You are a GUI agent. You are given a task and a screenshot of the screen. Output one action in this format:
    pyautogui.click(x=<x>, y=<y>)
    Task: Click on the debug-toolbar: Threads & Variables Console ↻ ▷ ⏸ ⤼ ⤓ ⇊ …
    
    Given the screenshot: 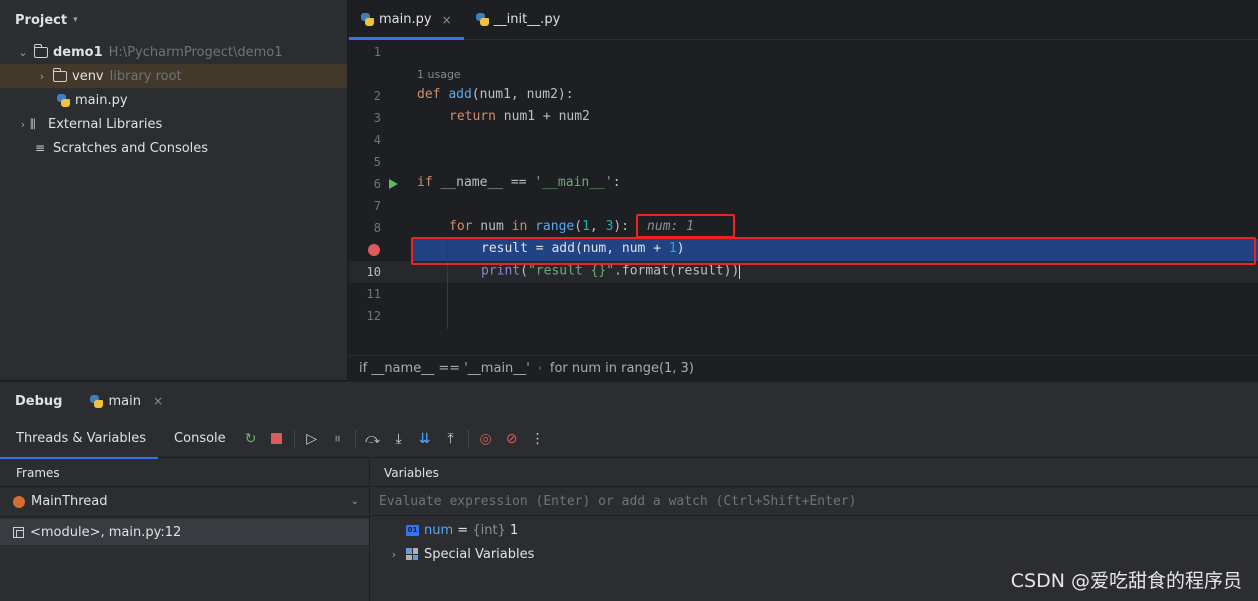 What is the action you would take?
    pyautogui.click(x=629, y=439)
    